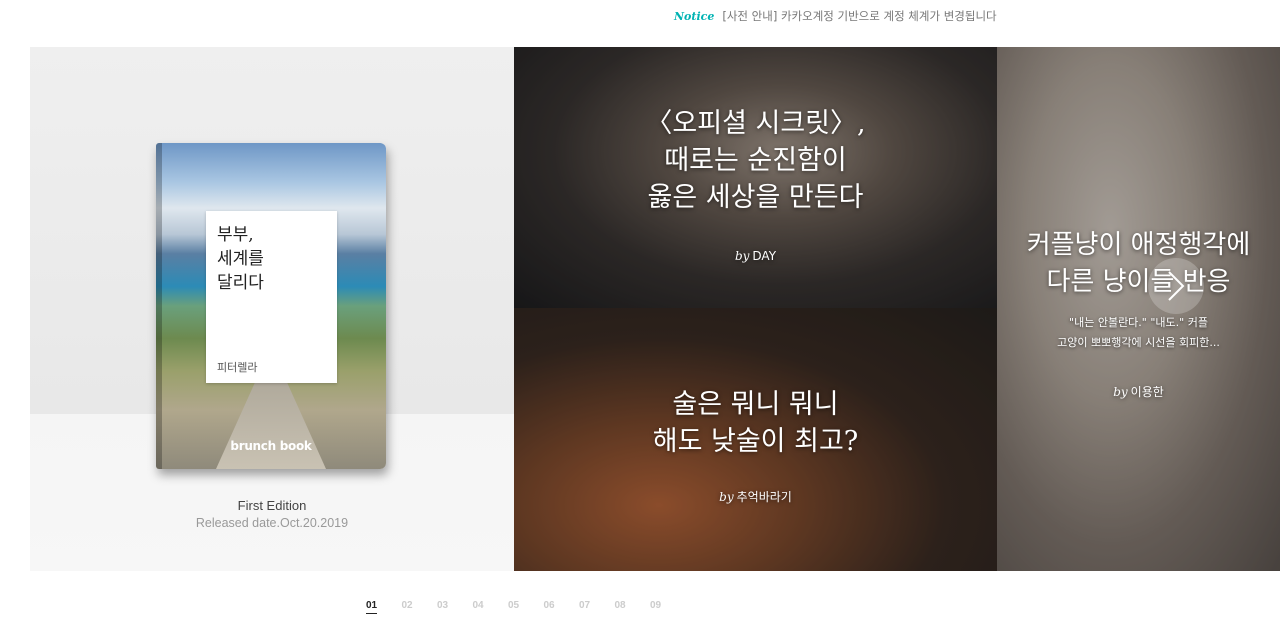  I want to click on book-edition: First Edition, so click(272, 505).